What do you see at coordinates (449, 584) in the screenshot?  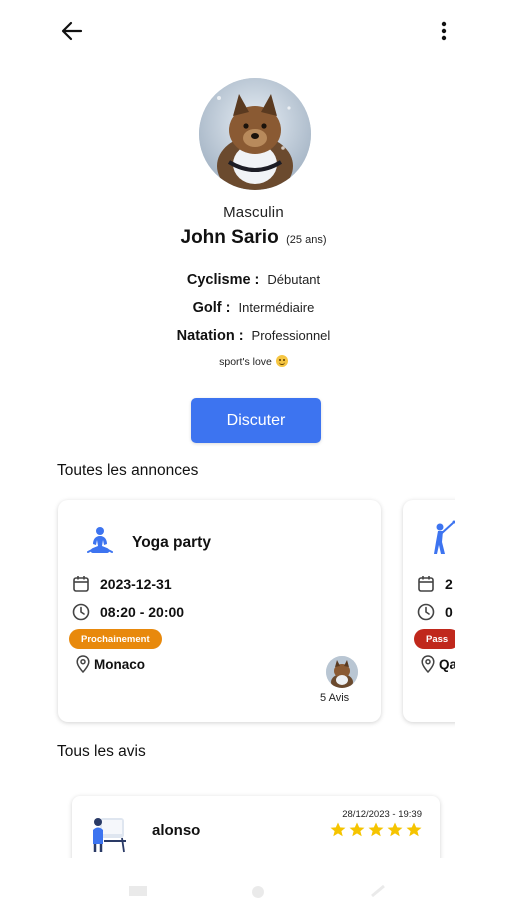 I see `announcement-date: 2` at bounding box center [449, 584].